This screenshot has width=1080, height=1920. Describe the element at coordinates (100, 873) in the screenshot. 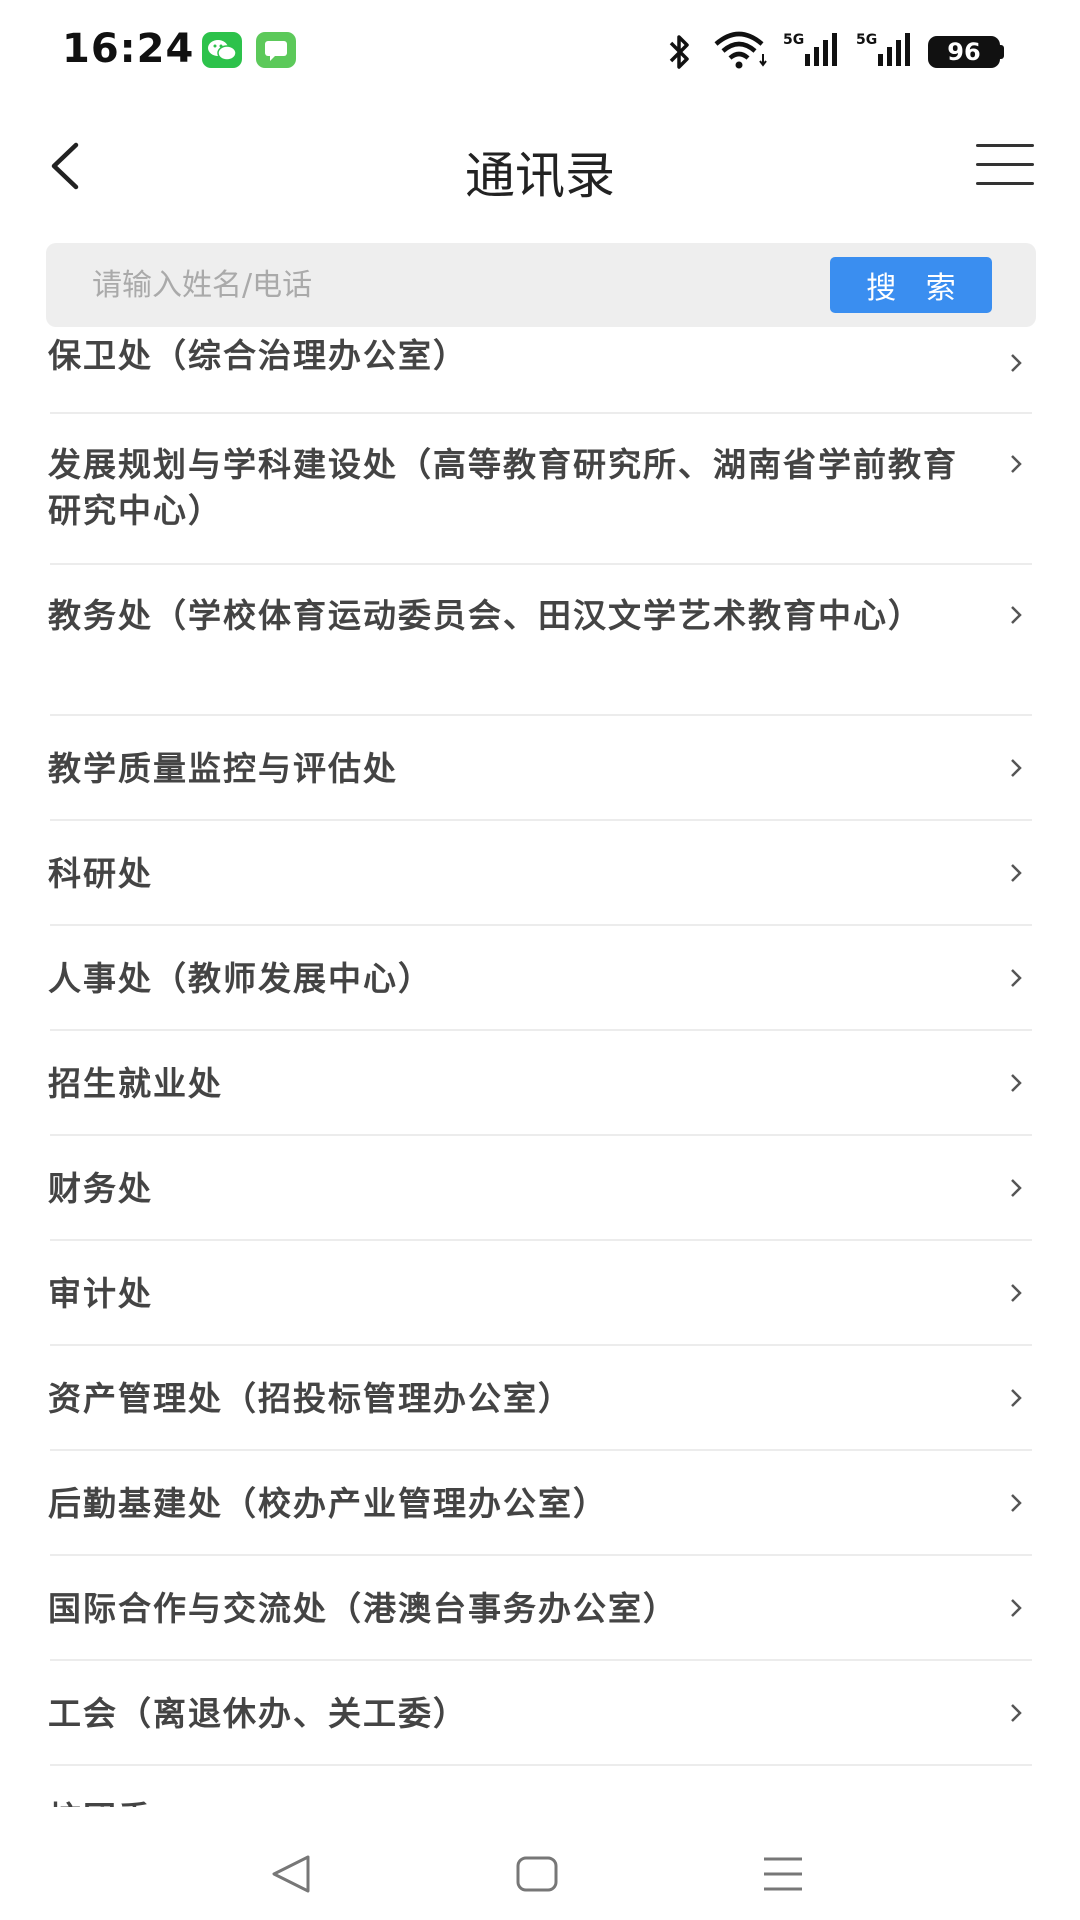

I see `list-item-label: 科研处` at that location.